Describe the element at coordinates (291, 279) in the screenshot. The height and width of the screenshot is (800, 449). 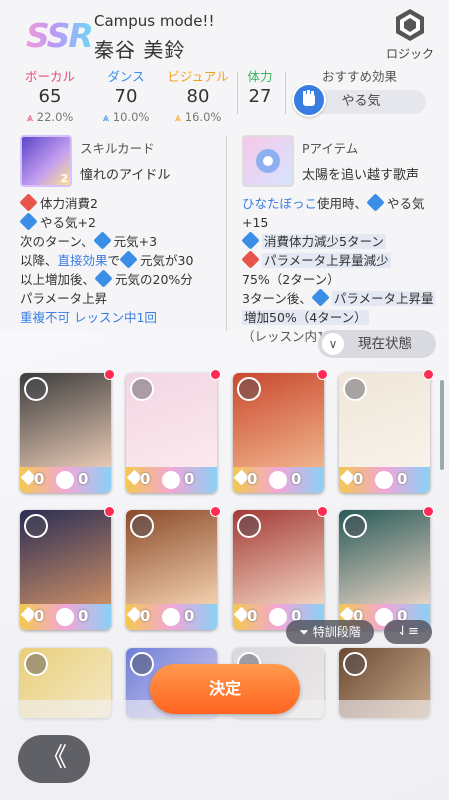
I see `p-item-line: 75%（2ターン）` at that location.